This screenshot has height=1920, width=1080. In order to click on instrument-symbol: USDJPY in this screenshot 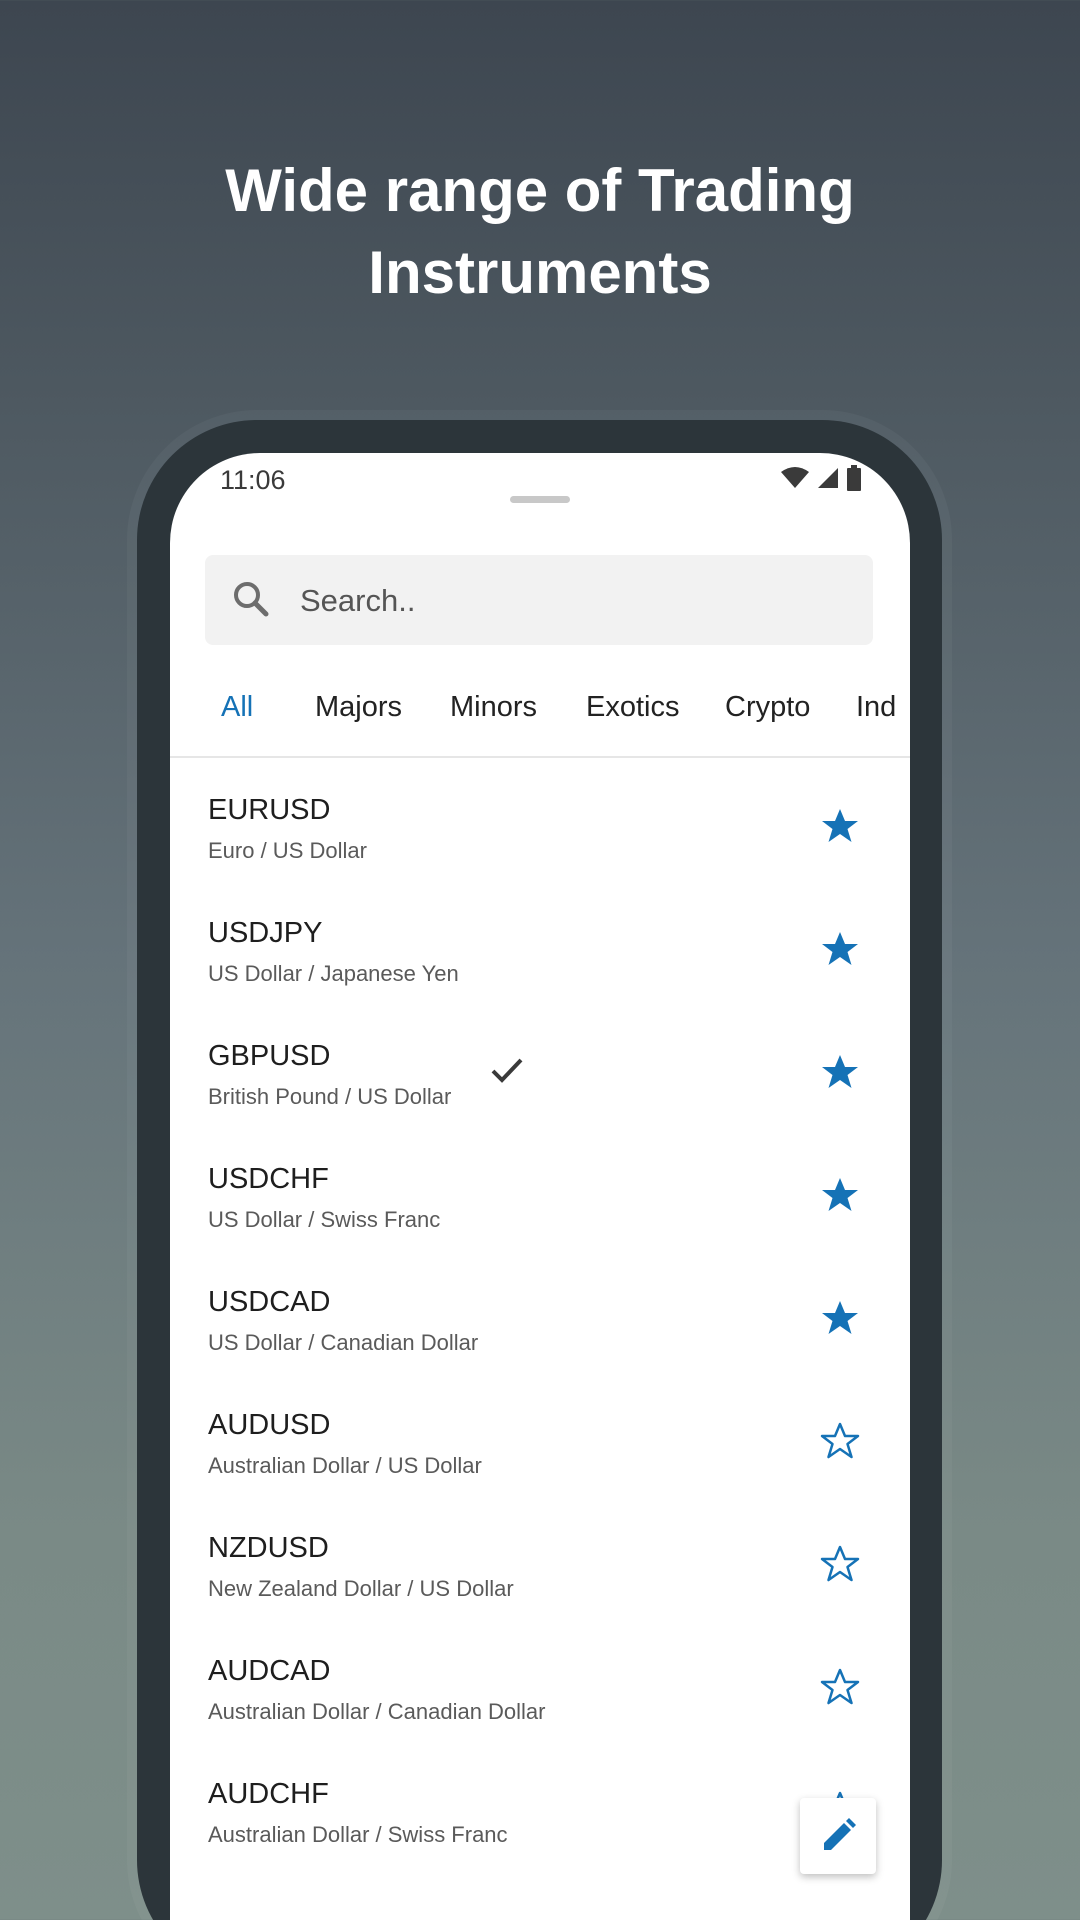, I will do `click(265, 933)`.